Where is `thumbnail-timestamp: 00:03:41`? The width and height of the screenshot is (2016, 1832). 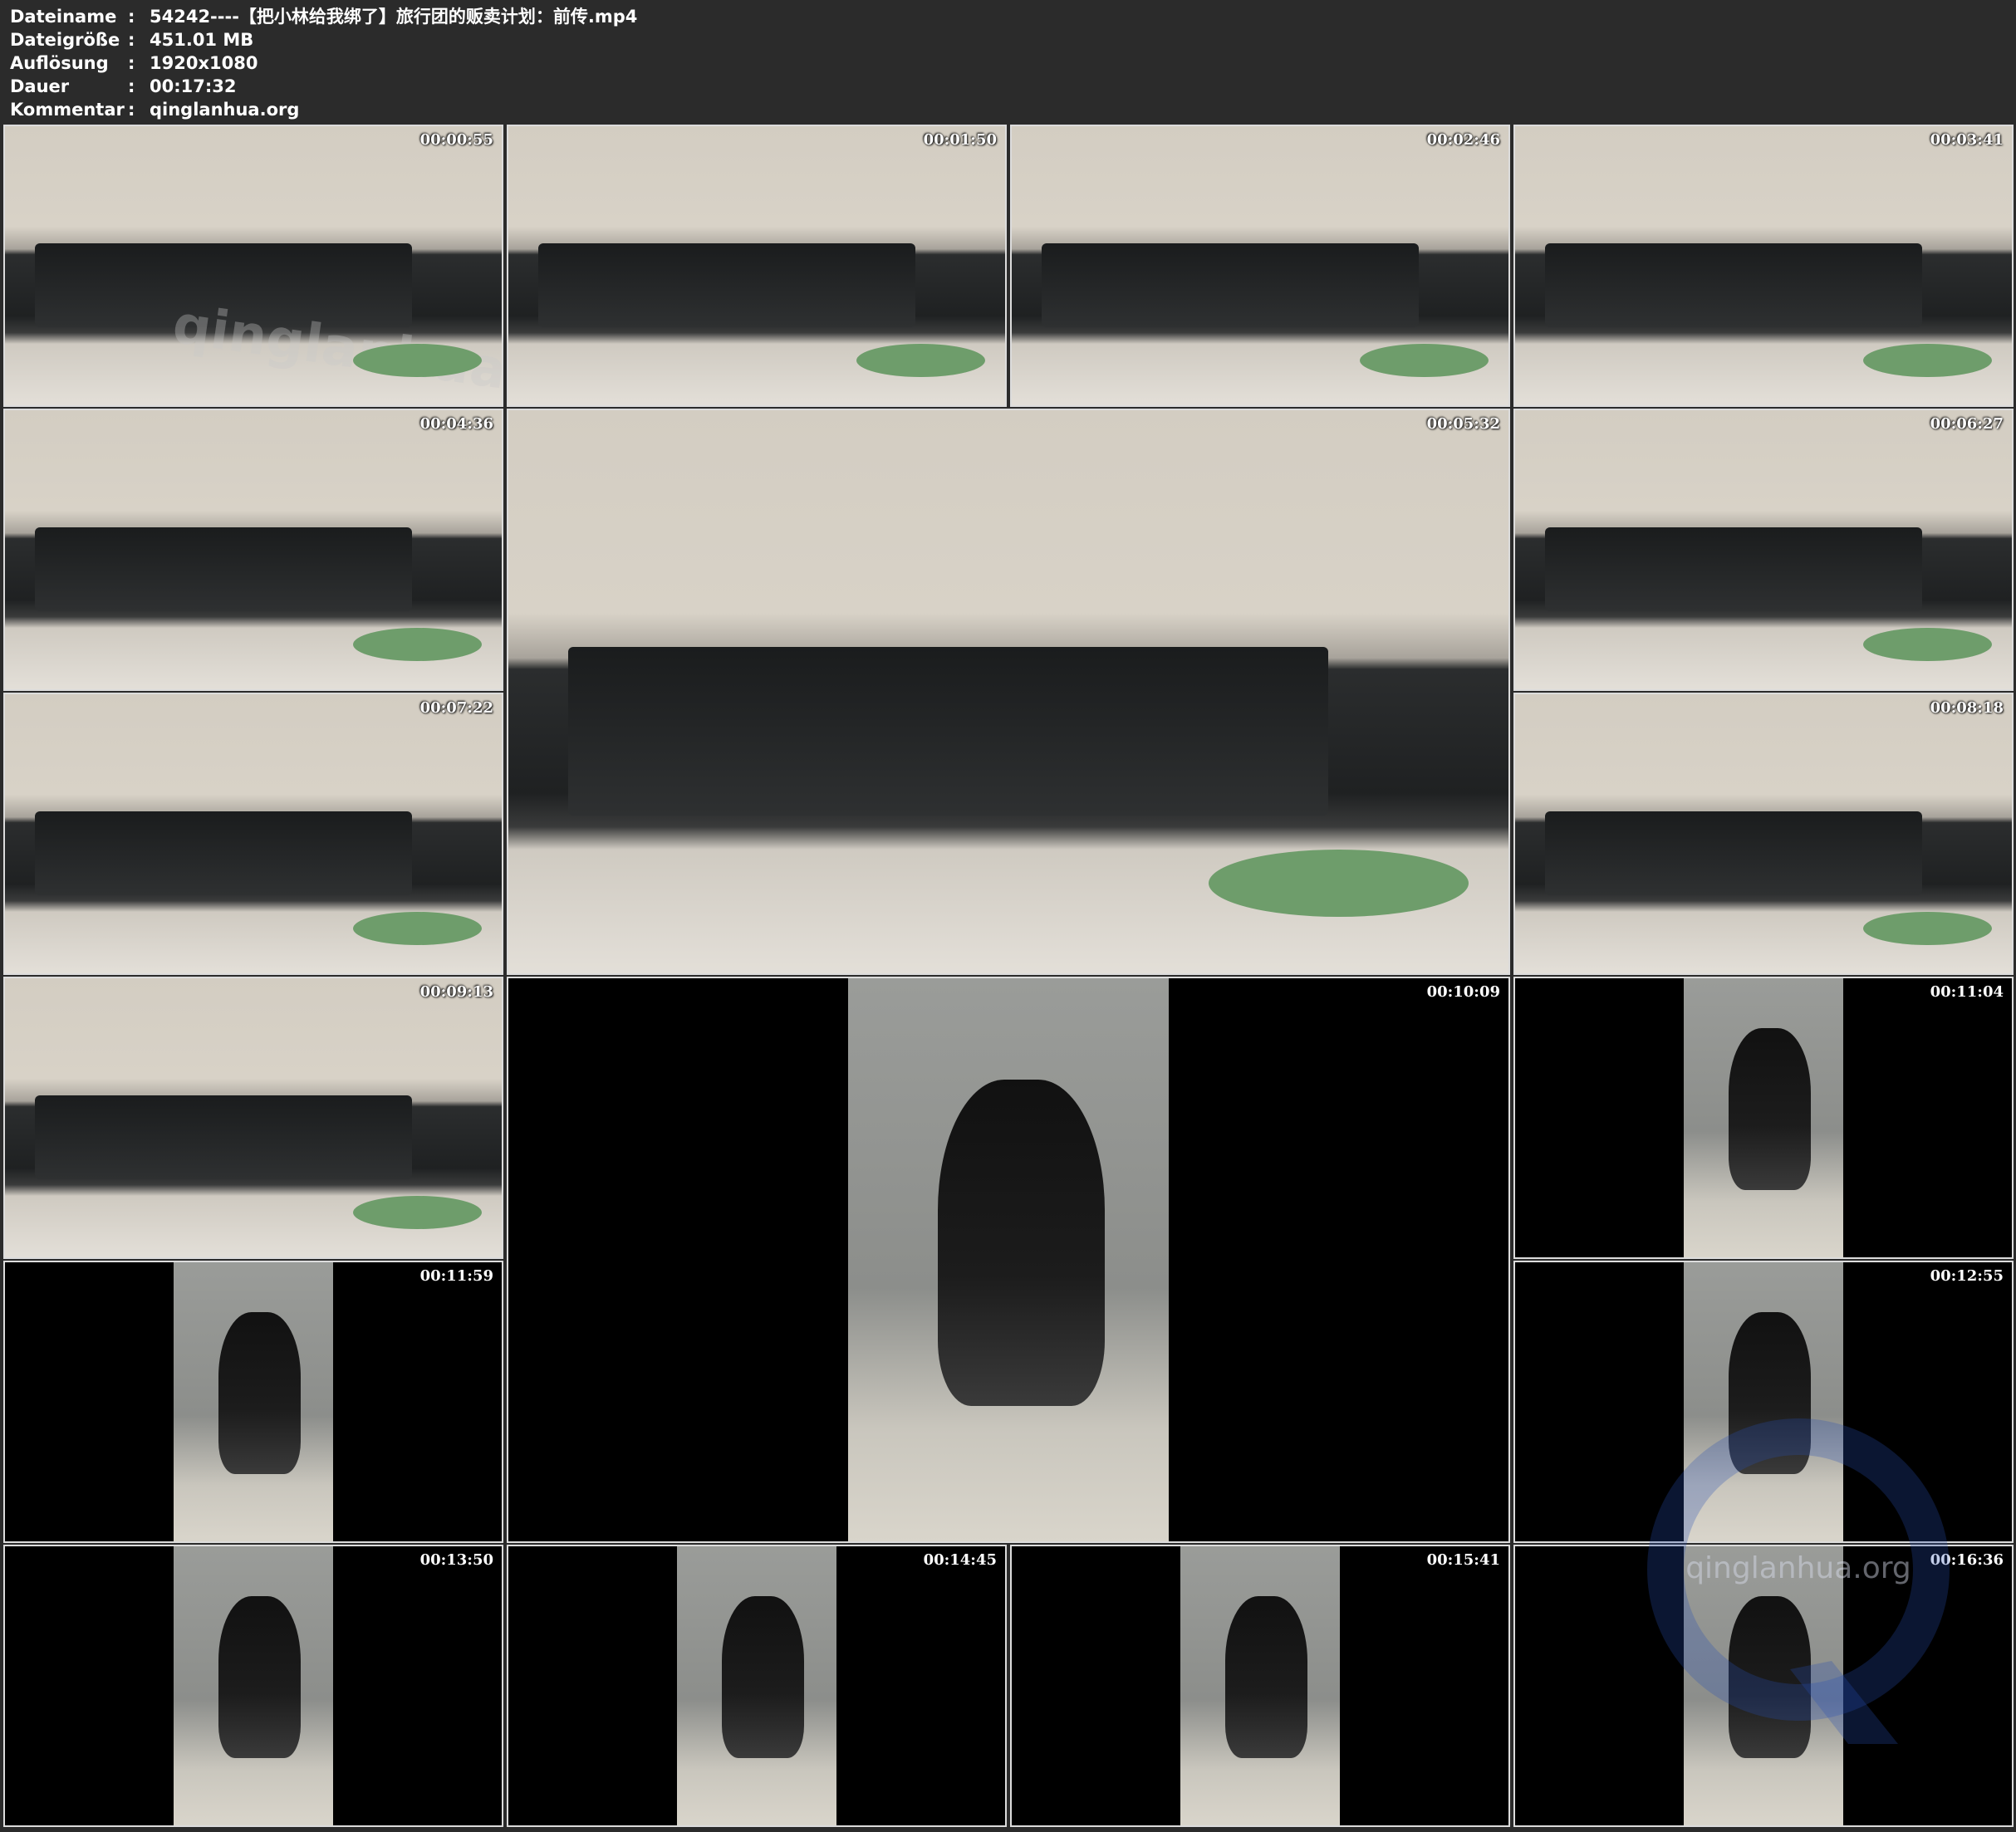
thumbnail-timestamp: 00:03:41 is located at coordinates (1967, 140).